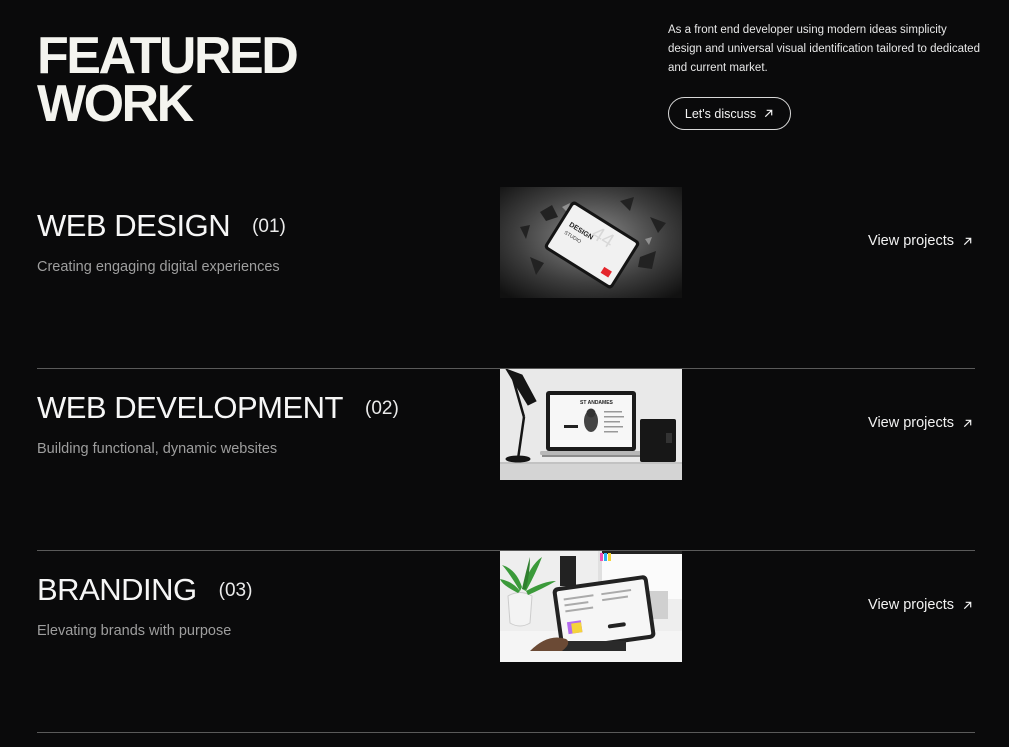 This screenshot has height=747, width=1009. What do you see at coordinates (157, 449) in the screenshot?
I see `service-description: Building functional, dynamic websites` at bounding box center [157, 449].